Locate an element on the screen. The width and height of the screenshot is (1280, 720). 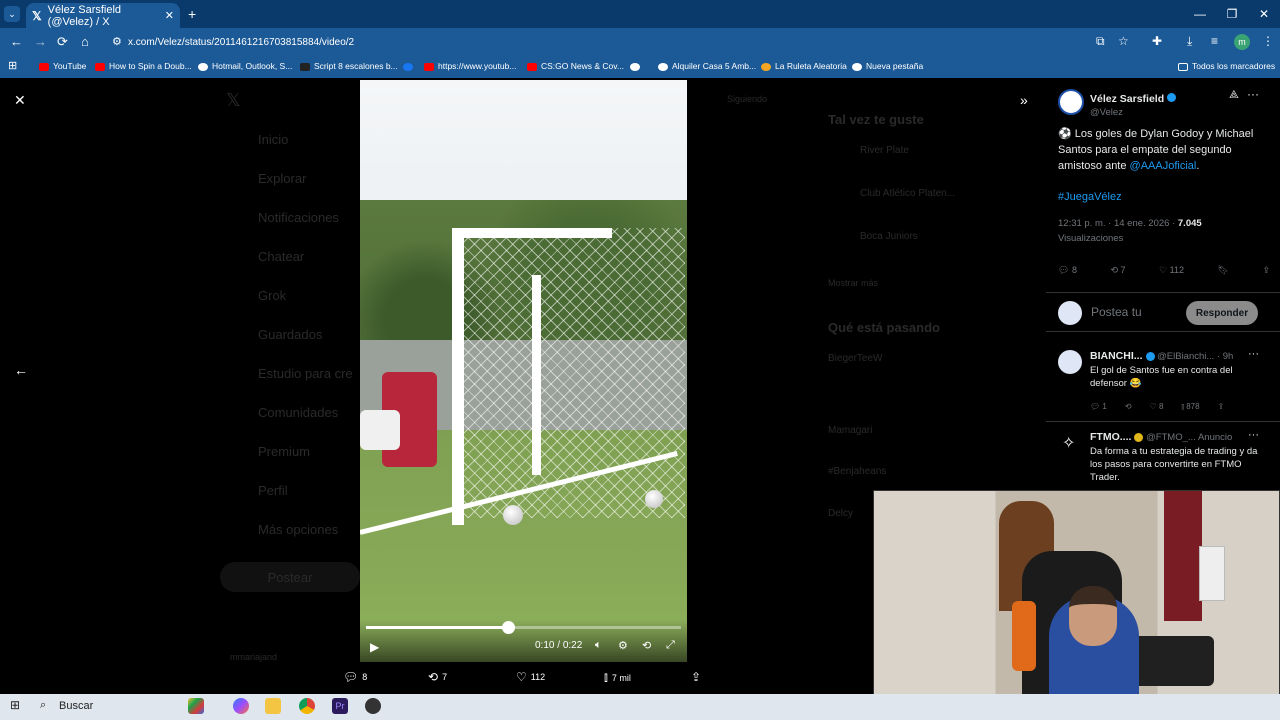
close-window-icon: ✕ is located at coordinates (1264, 14).